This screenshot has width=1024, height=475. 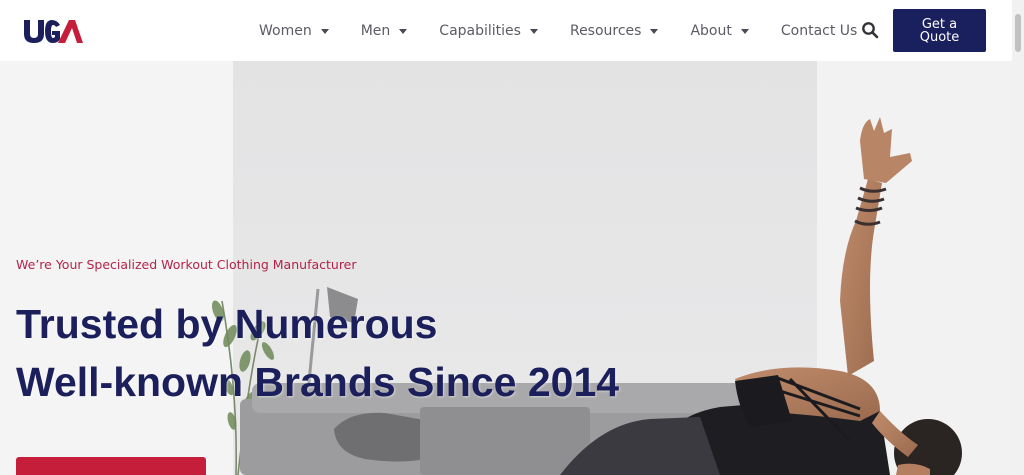 What do you see at coordinates (318, 382) in the screenshot?
I see `hero-headline-line-2: Well-known Brands Since 2014` at bounding box center [318, 382].